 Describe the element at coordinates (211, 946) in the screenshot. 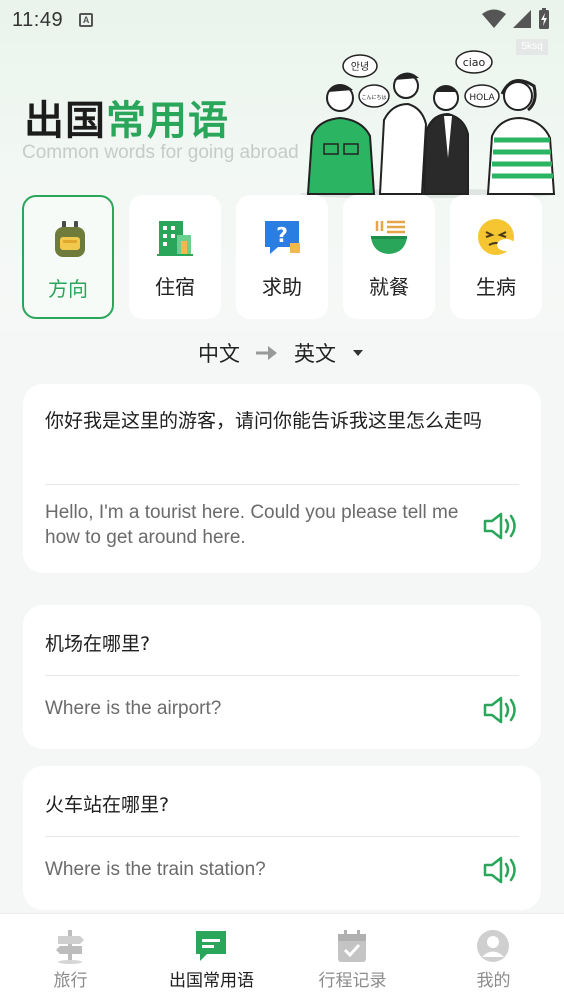

I see `chat-message-icon` at that location.